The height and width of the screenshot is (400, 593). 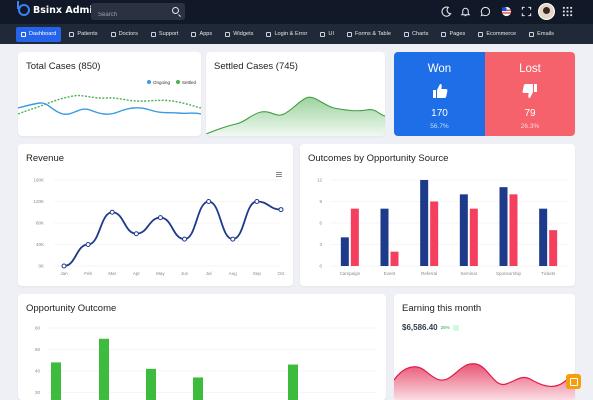 I want to click on nav-item-charts: Charts, so click(x=416, y=34).